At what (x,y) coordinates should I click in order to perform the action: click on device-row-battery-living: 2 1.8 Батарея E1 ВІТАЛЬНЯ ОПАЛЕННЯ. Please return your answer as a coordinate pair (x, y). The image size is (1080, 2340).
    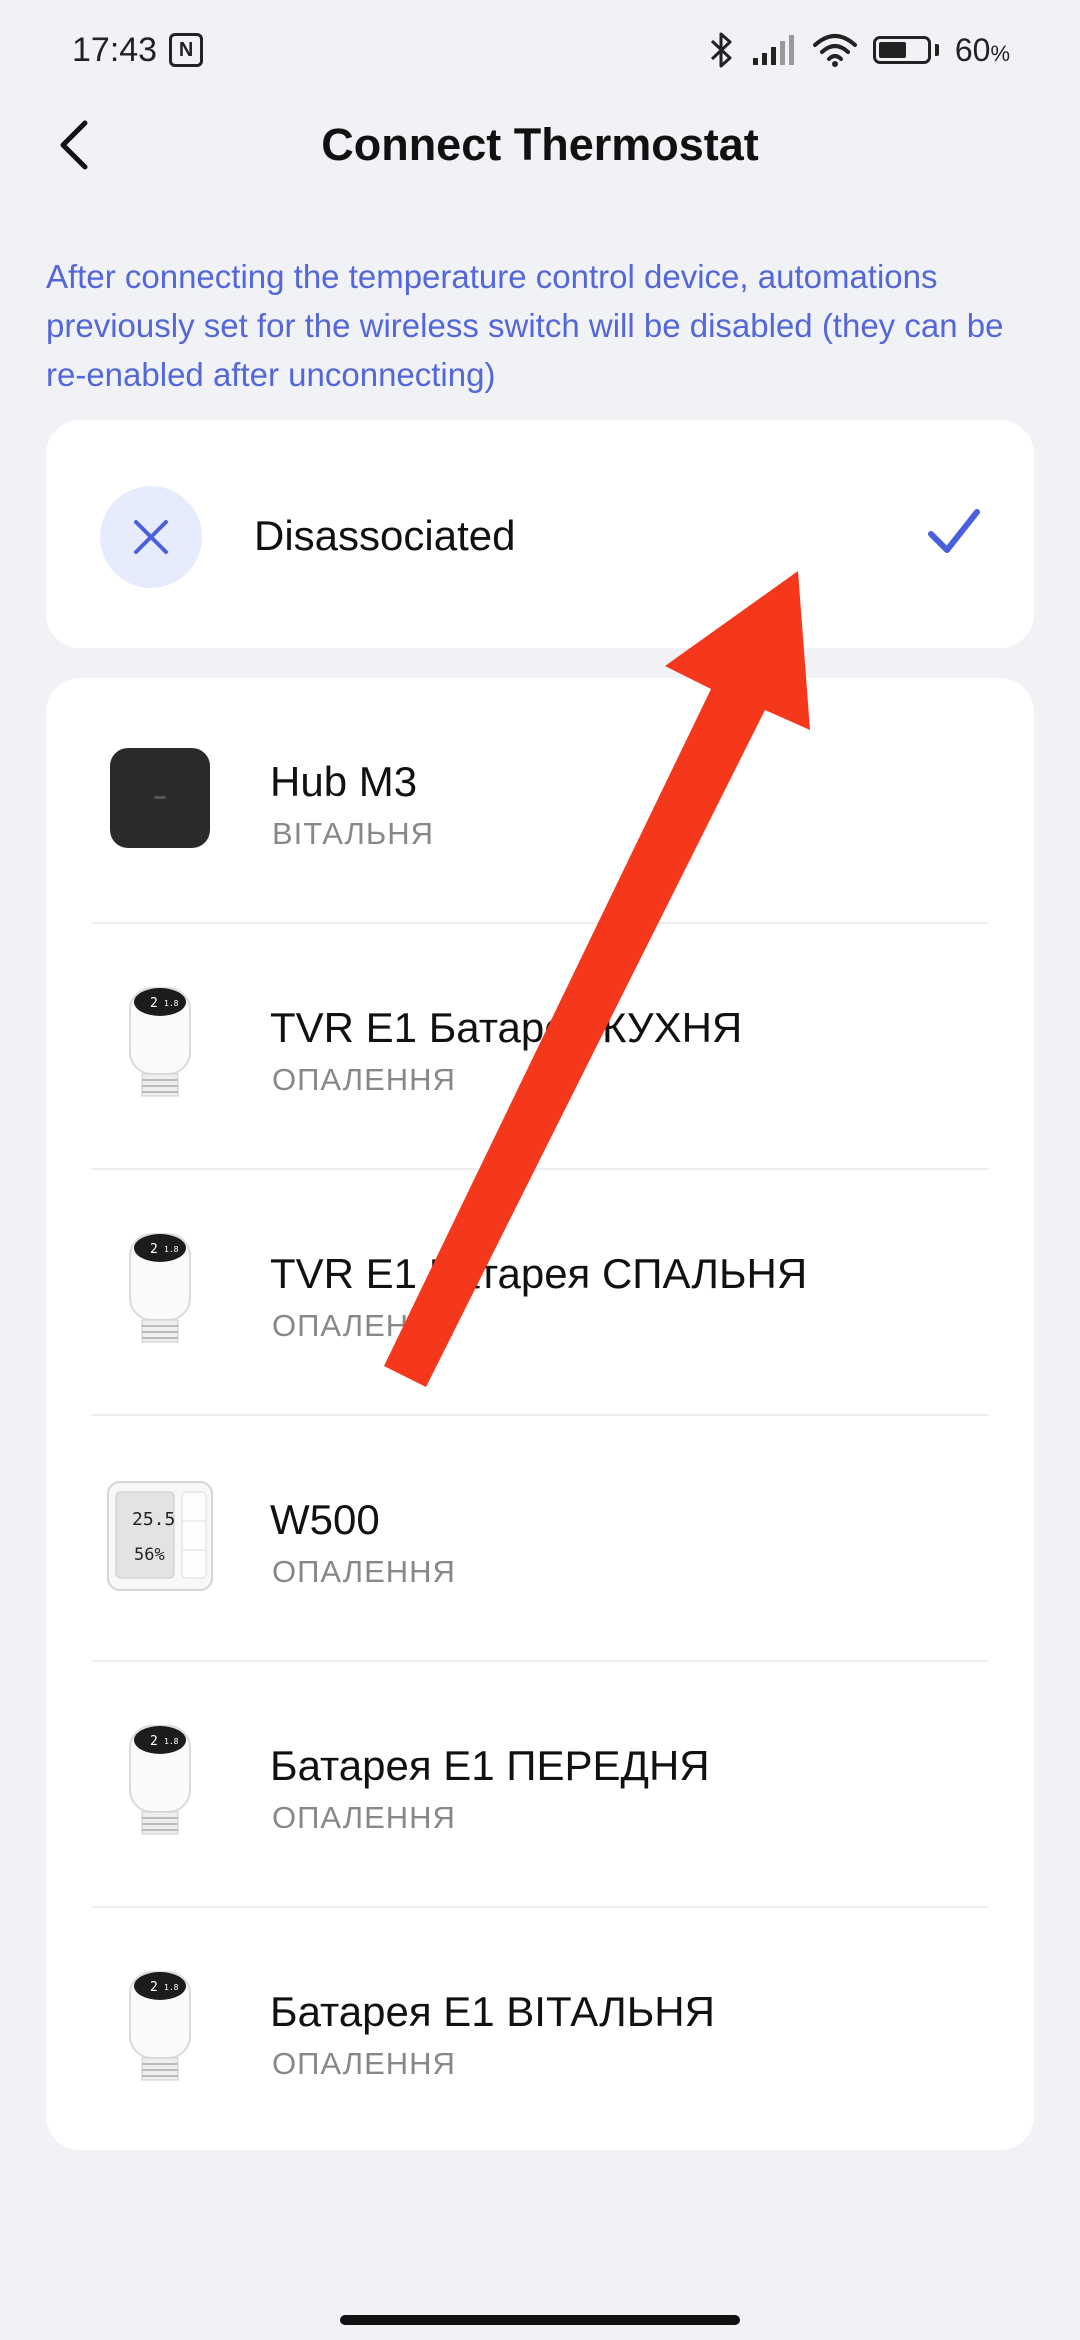
    Looking at the image, I should click on (540, 2031).